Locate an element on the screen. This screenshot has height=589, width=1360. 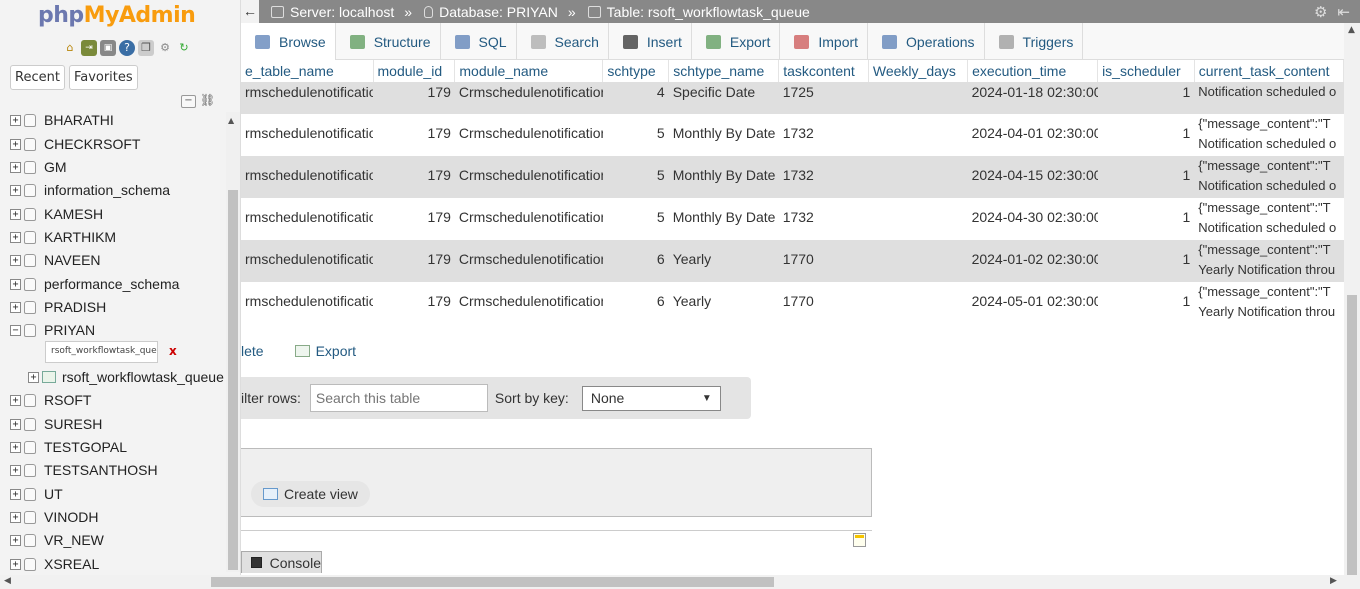
delete-link: lete is located at coordinates (252, 351).